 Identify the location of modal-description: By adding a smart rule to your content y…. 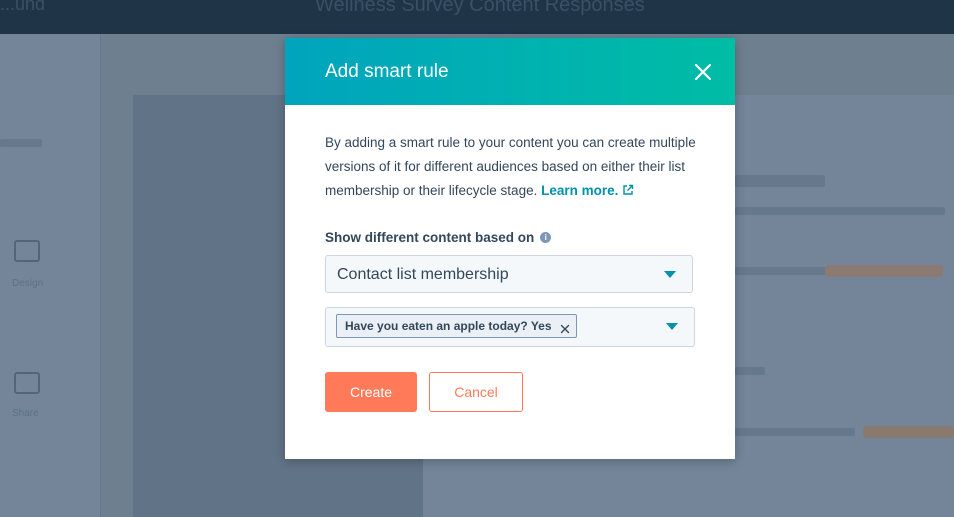
(511, 167).